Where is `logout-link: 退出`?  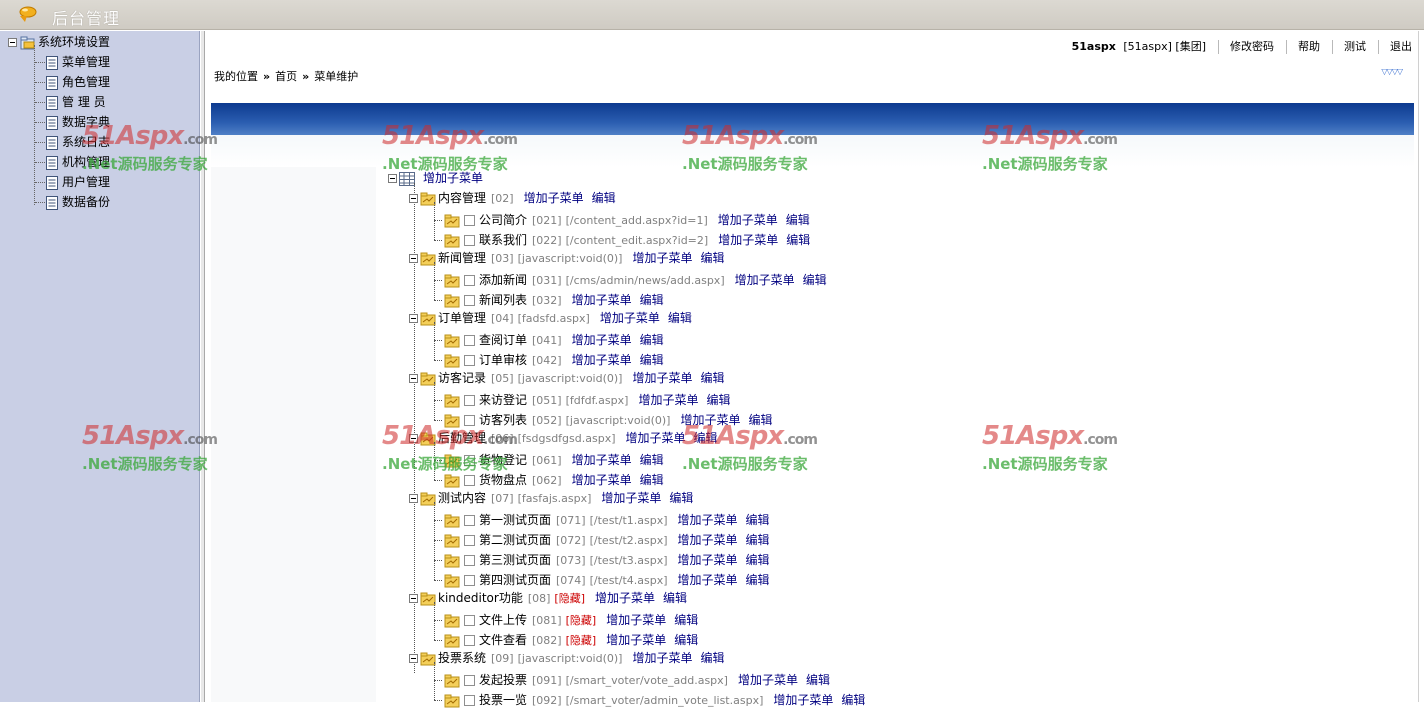 logout-link: 退出 is located at coordinates (1401, 46).